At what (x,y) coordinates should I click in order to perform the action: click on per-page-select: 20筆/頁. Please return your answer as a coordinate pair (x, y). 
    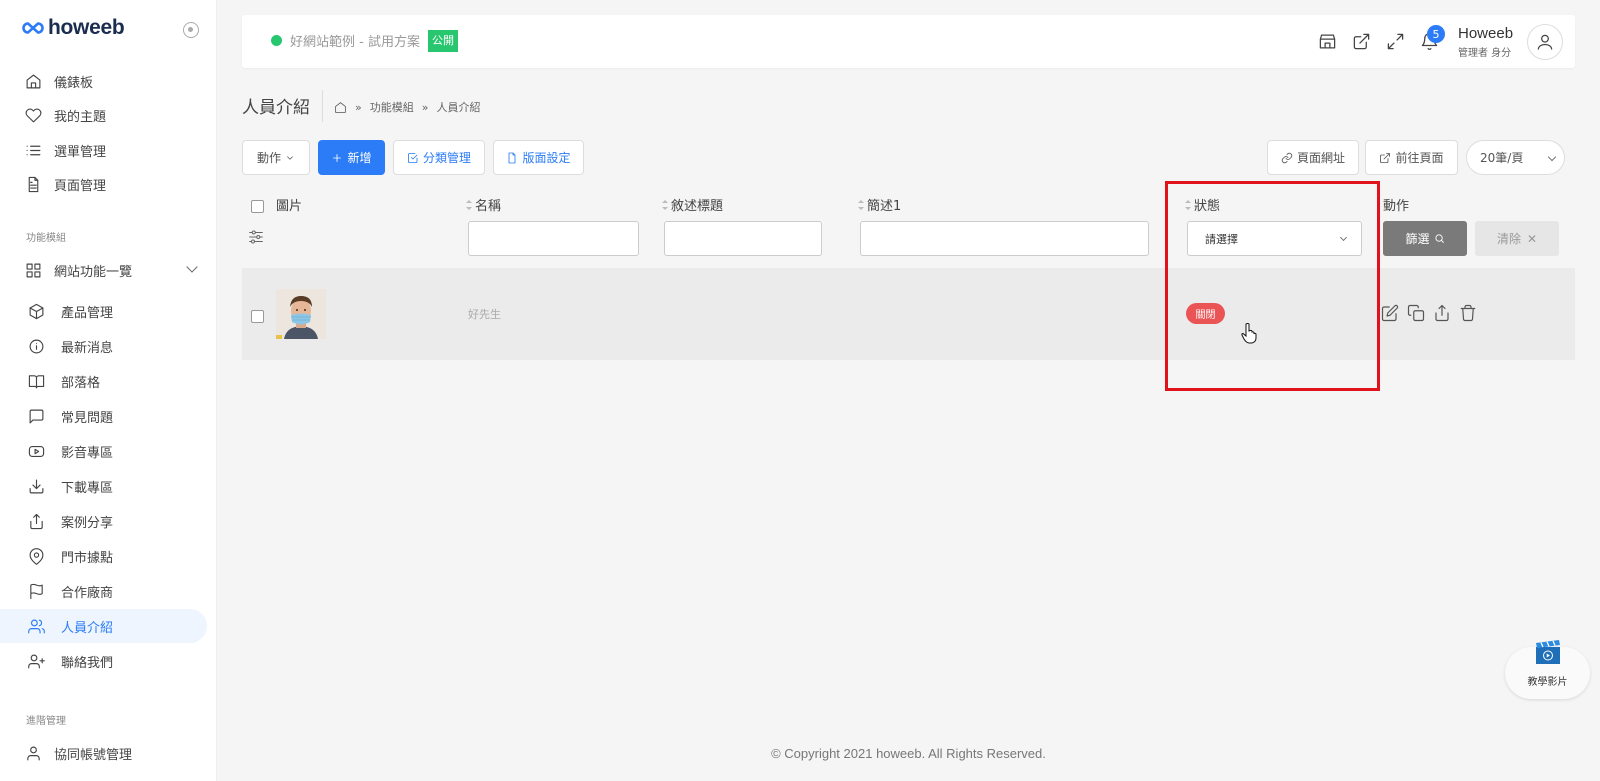
    Looking at the image, I should click on (1515, 157).